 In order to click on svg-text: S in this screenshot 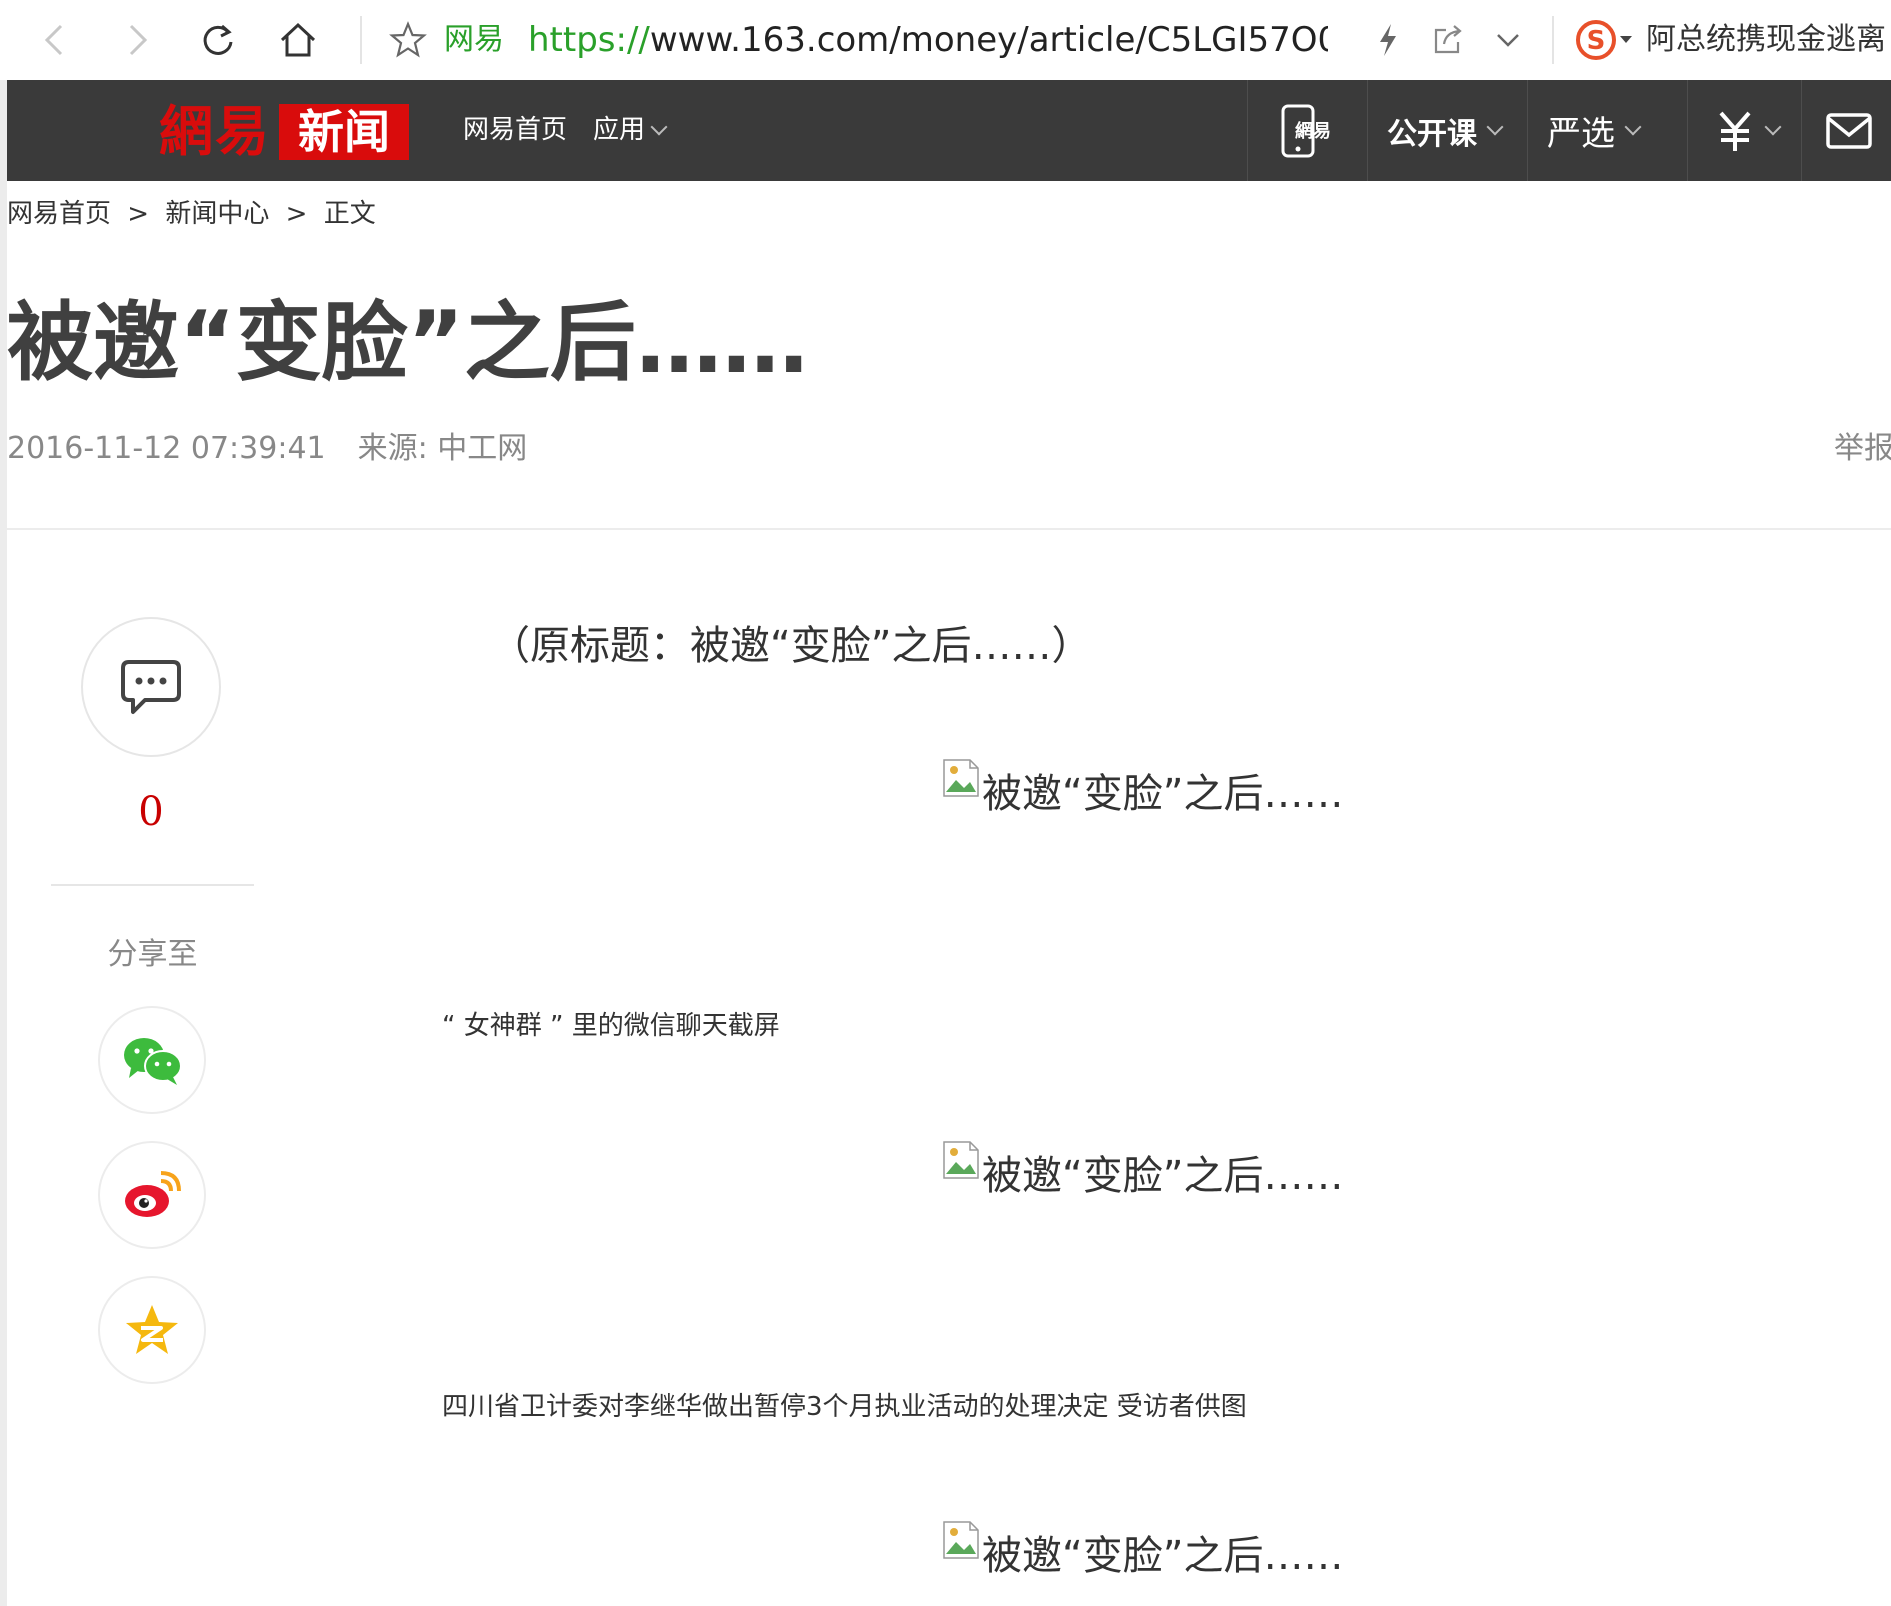, I will do `click(1596, 41)`.